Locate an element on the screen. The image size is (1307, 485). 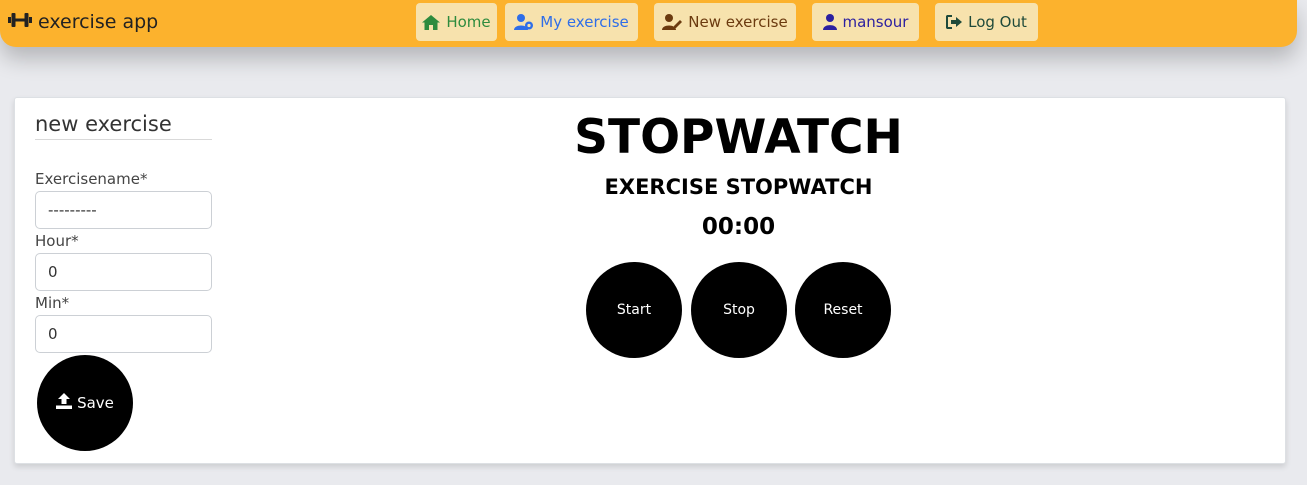
save-button: Save is located at coordinates (85, 403).